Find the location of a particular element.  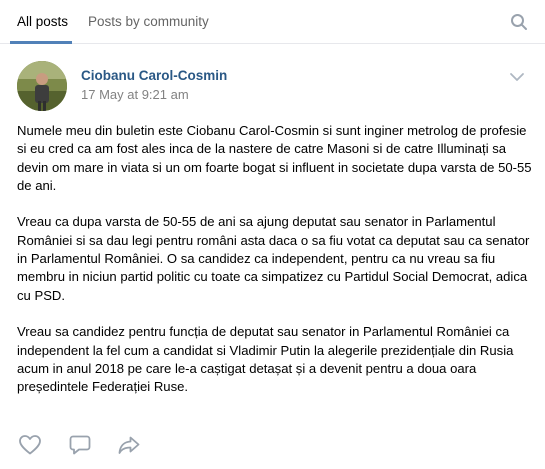

search-icon is located at coordinates (519, 22).